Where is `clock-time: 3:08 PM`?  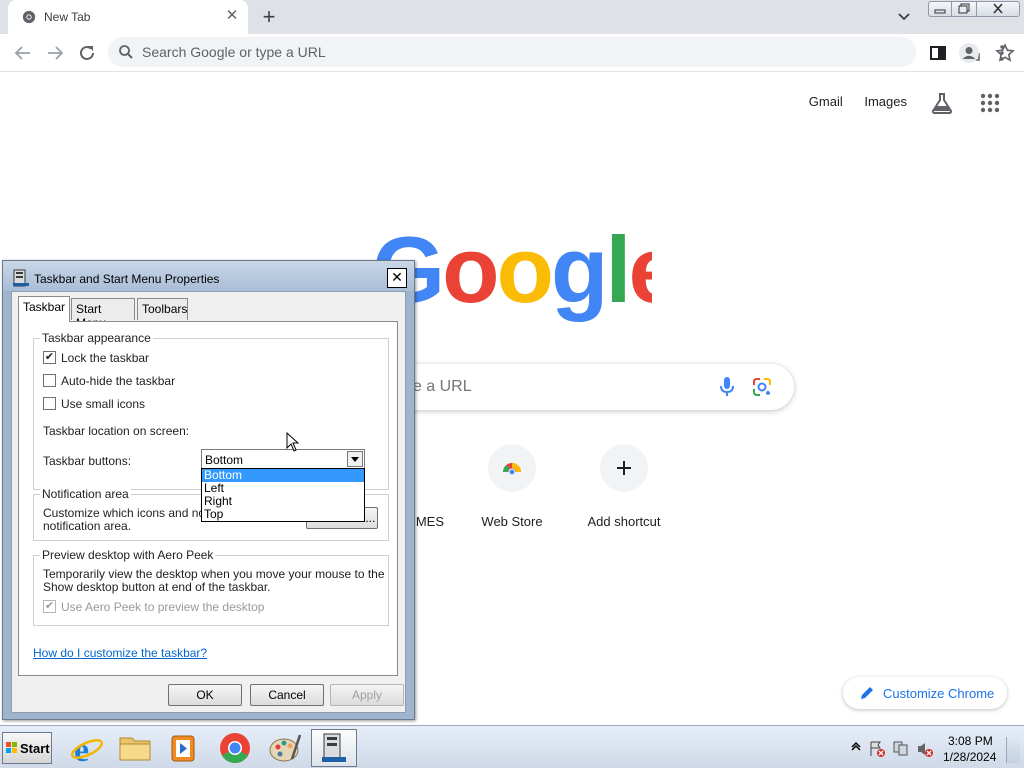
clock-time: 3:08 PM is located at coordinates (970, 741).